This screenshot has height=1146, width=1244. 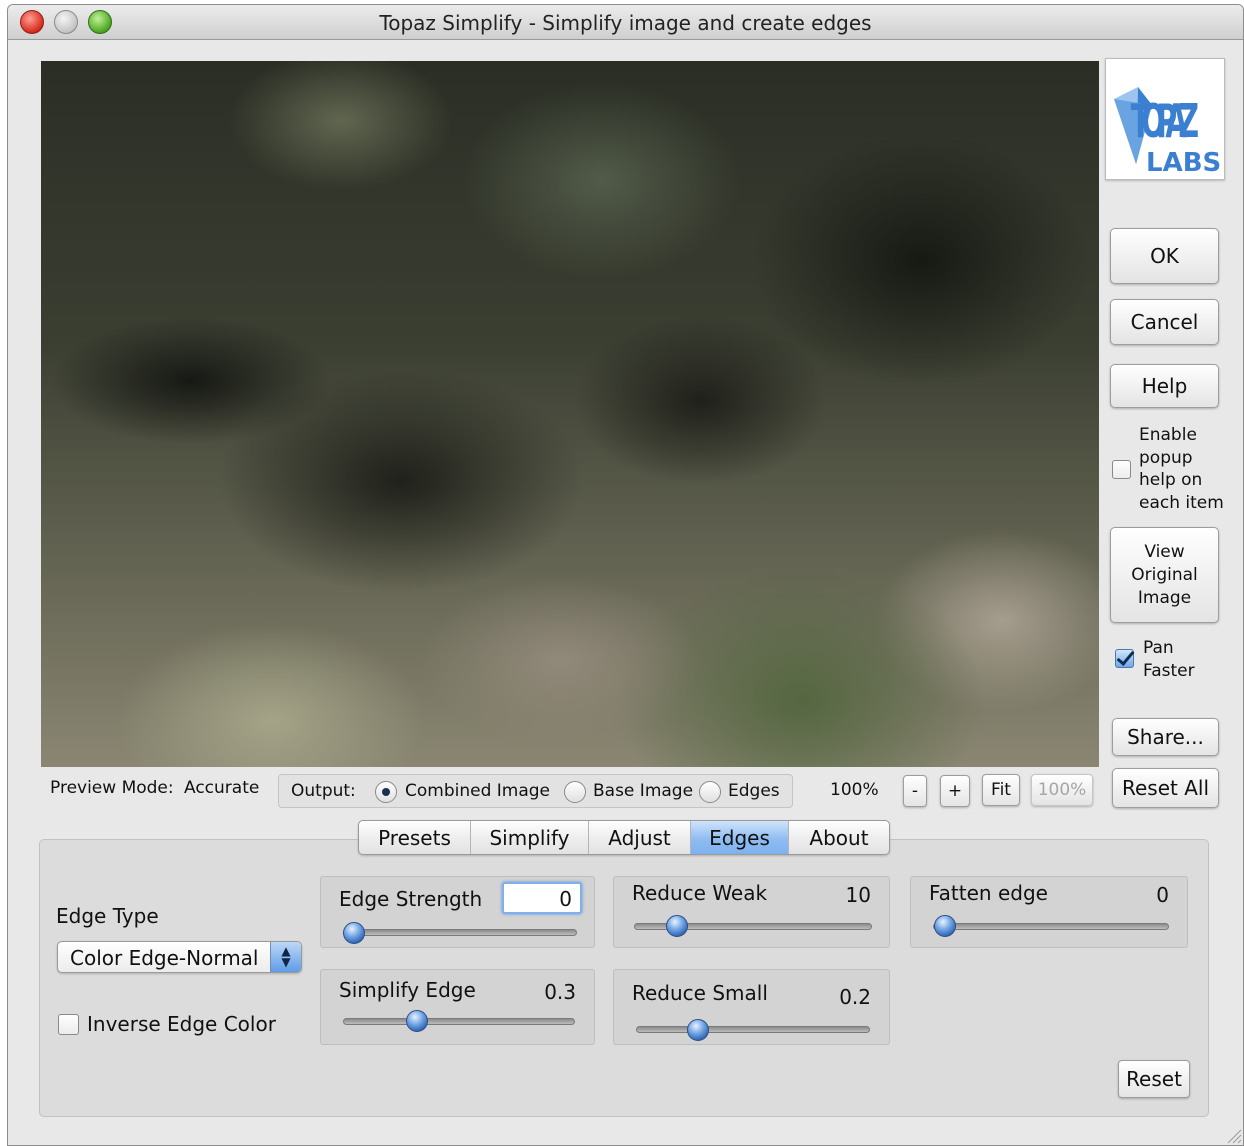 I want to click on edge-strength-slider-thumb, so click(x=354, y=933).